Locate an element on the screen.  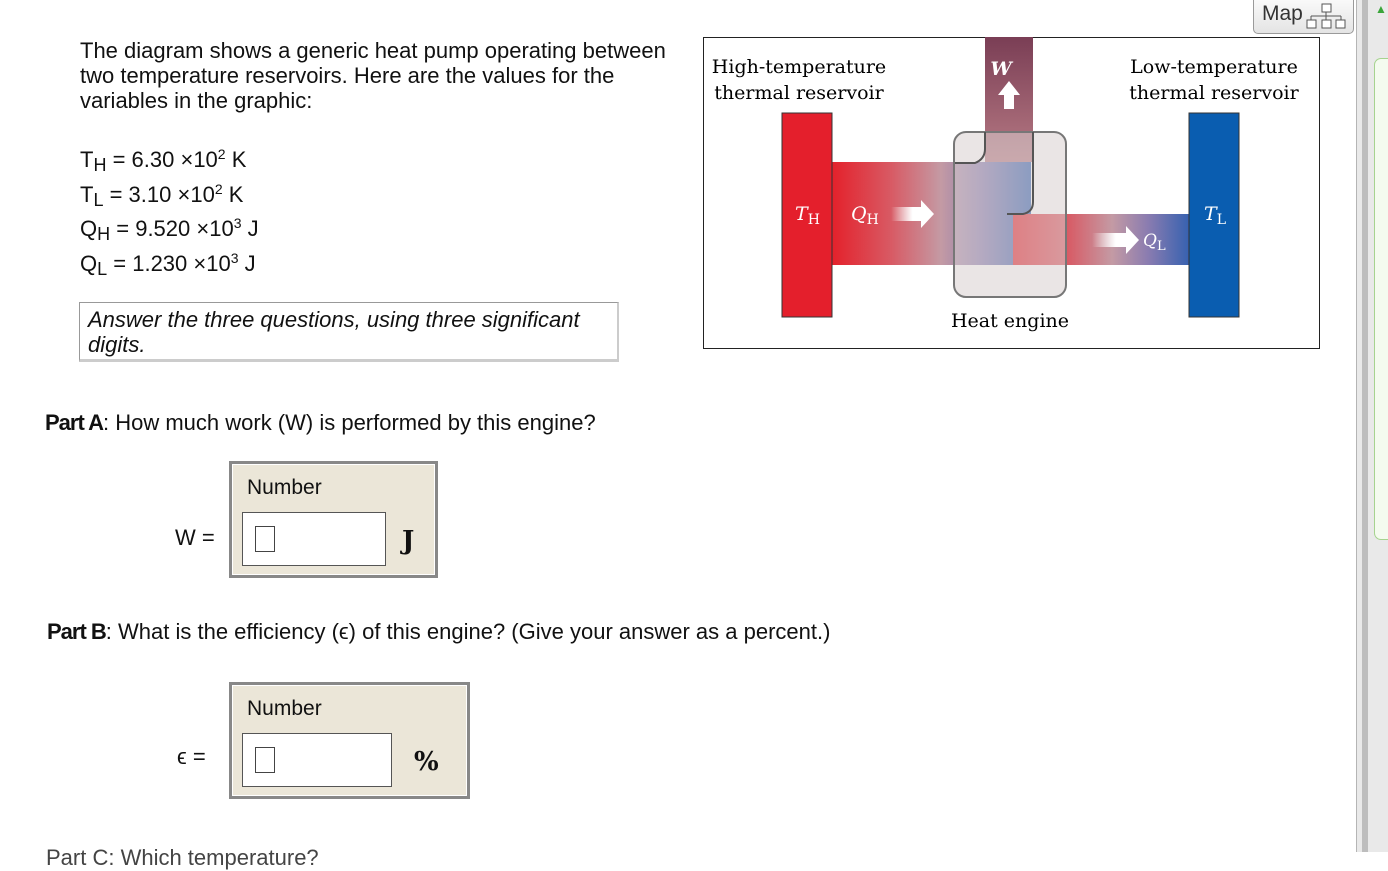
w-number-input is located at coordinates (314, 539).